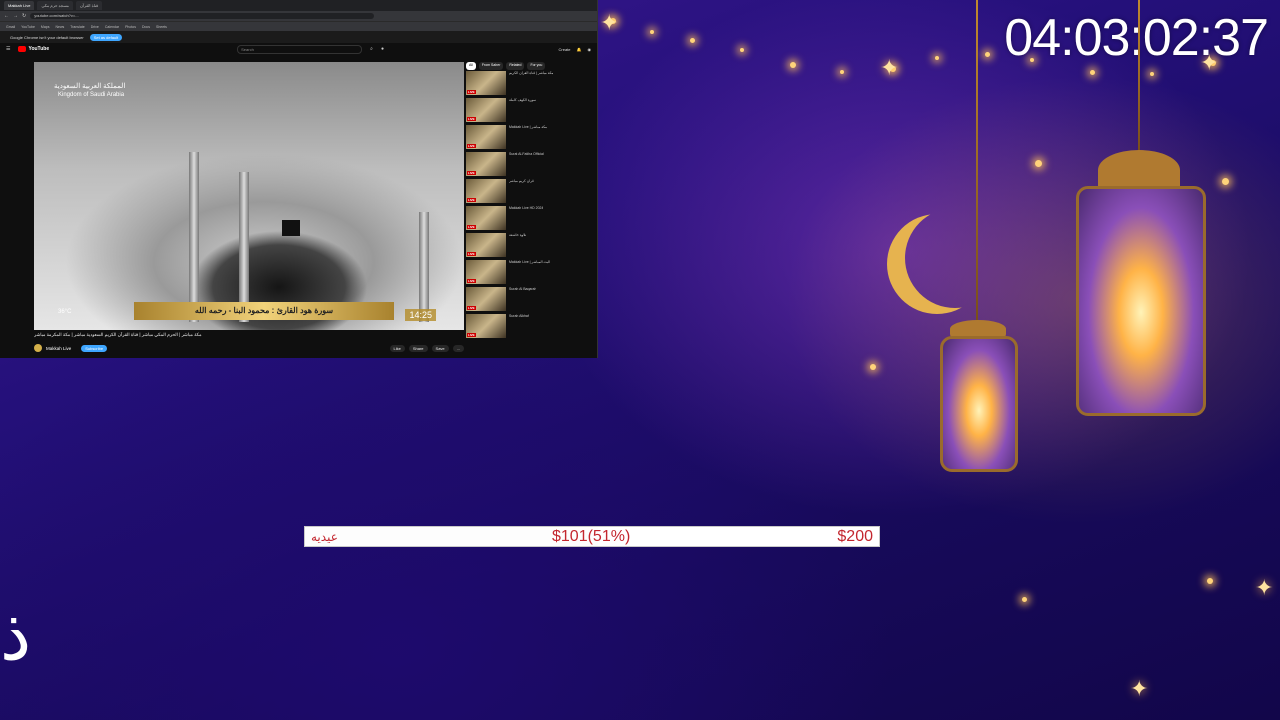  I want to click on donation-goal-bar: عيديه $101(51%) $200, so click(592, 536).